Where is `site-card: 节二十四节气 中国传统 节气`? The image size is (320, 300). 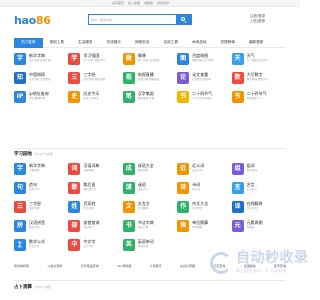
site-card: 节二十四节气 中国传统 节气 is located at coordinates (258, 97).